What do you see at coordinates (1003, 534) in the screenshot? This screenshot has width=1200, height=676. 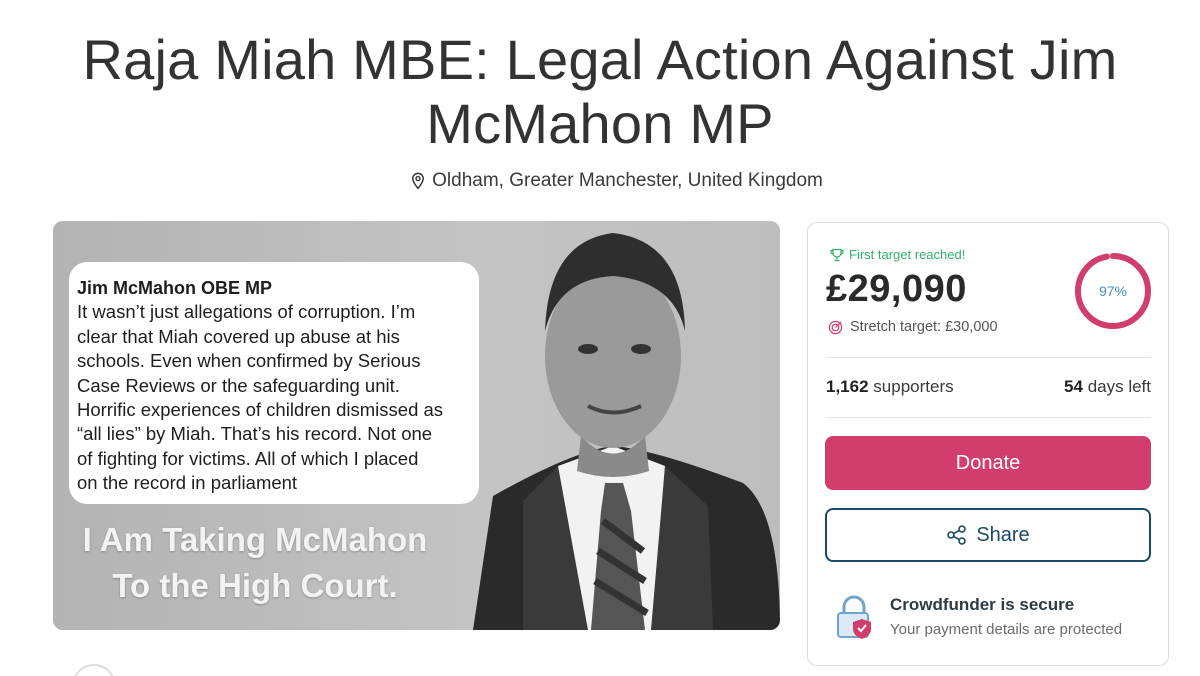 I see `share-label: Share` at bounding box center [1003, 534].